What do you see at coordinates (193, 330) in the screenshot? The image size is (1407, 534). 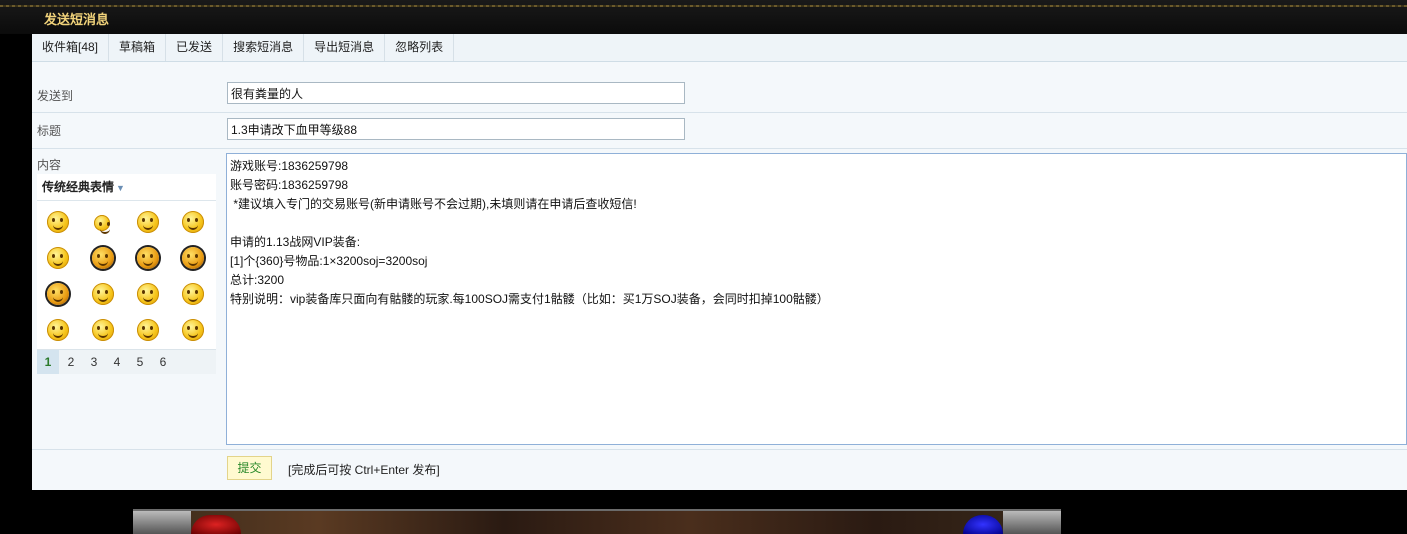 I see `teeth-emoji-icon` at bounding box center [193, 330].